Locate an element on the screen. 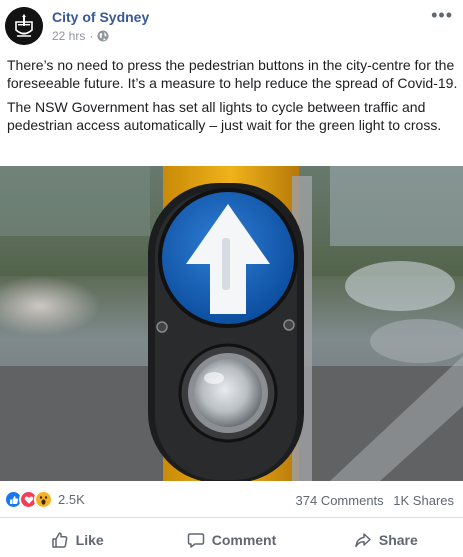  share-arrow-icon is located at coordinates (363, 539).